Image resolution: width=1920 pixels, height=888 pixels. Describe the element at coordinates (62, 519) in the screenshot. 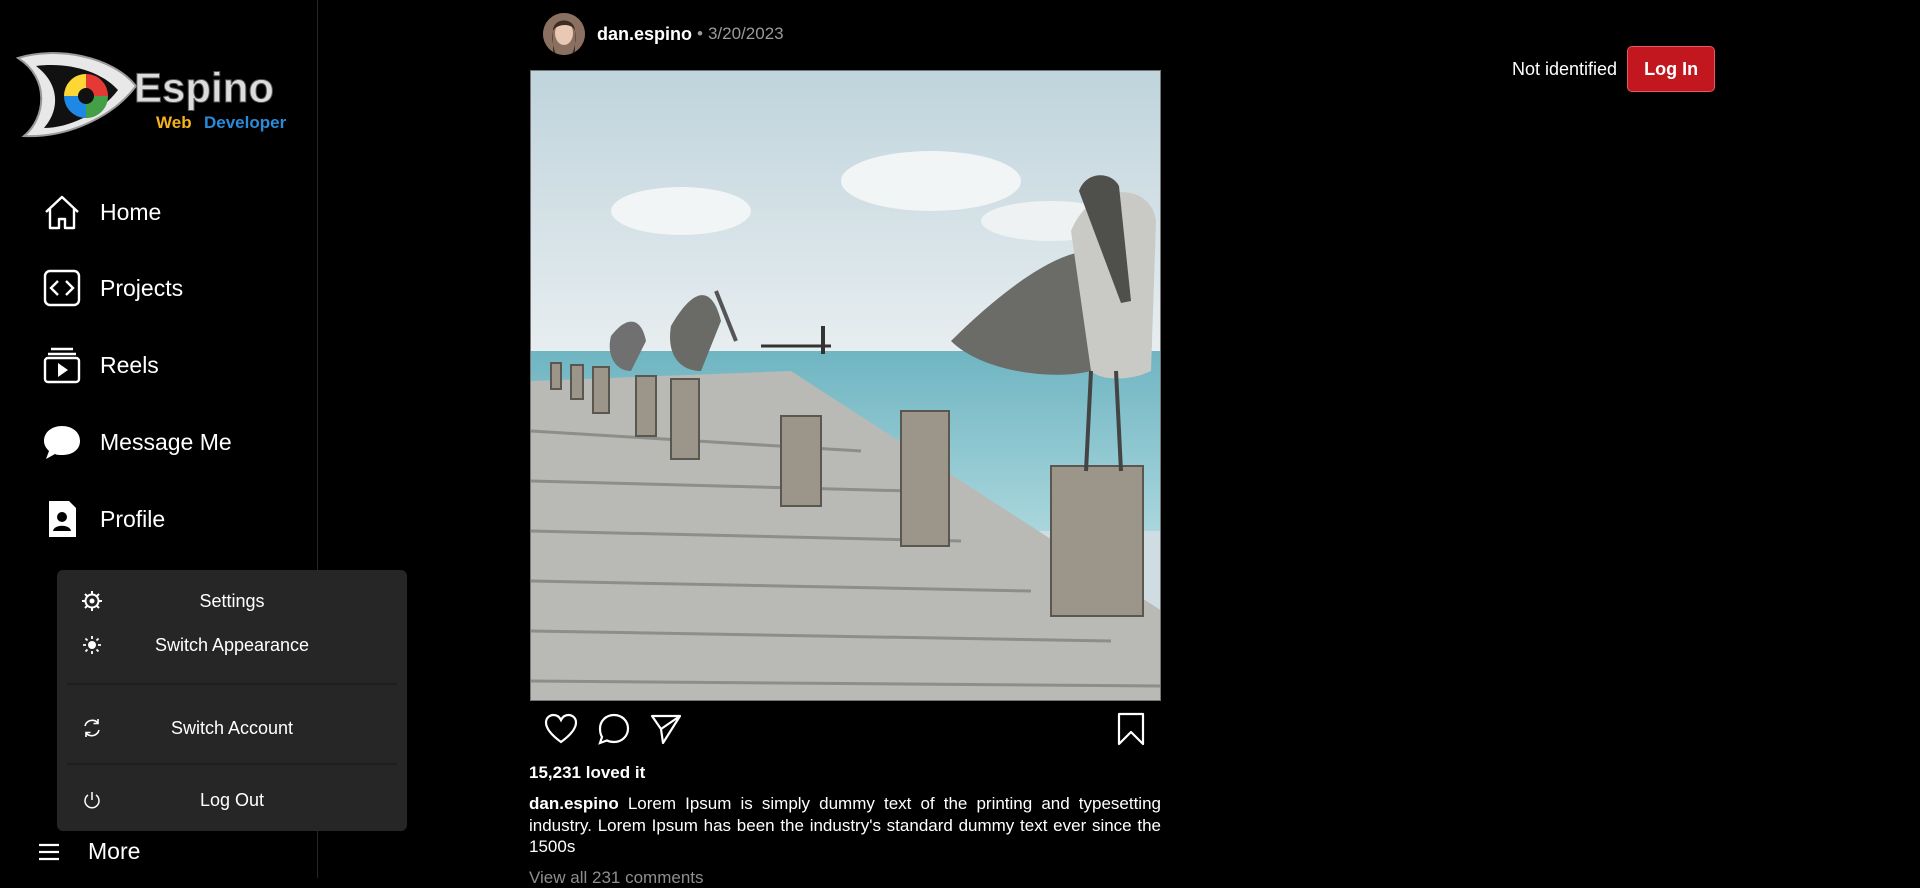

I see `profile-icon` at that location.